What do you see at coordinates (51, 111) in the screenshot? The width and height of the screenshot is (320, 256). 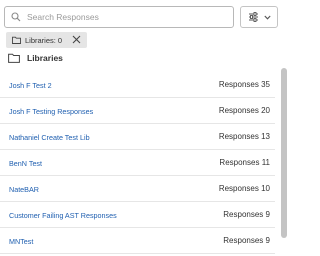 I see `library-name: Josh F Testing Responses` at bounding box center [51, 111].